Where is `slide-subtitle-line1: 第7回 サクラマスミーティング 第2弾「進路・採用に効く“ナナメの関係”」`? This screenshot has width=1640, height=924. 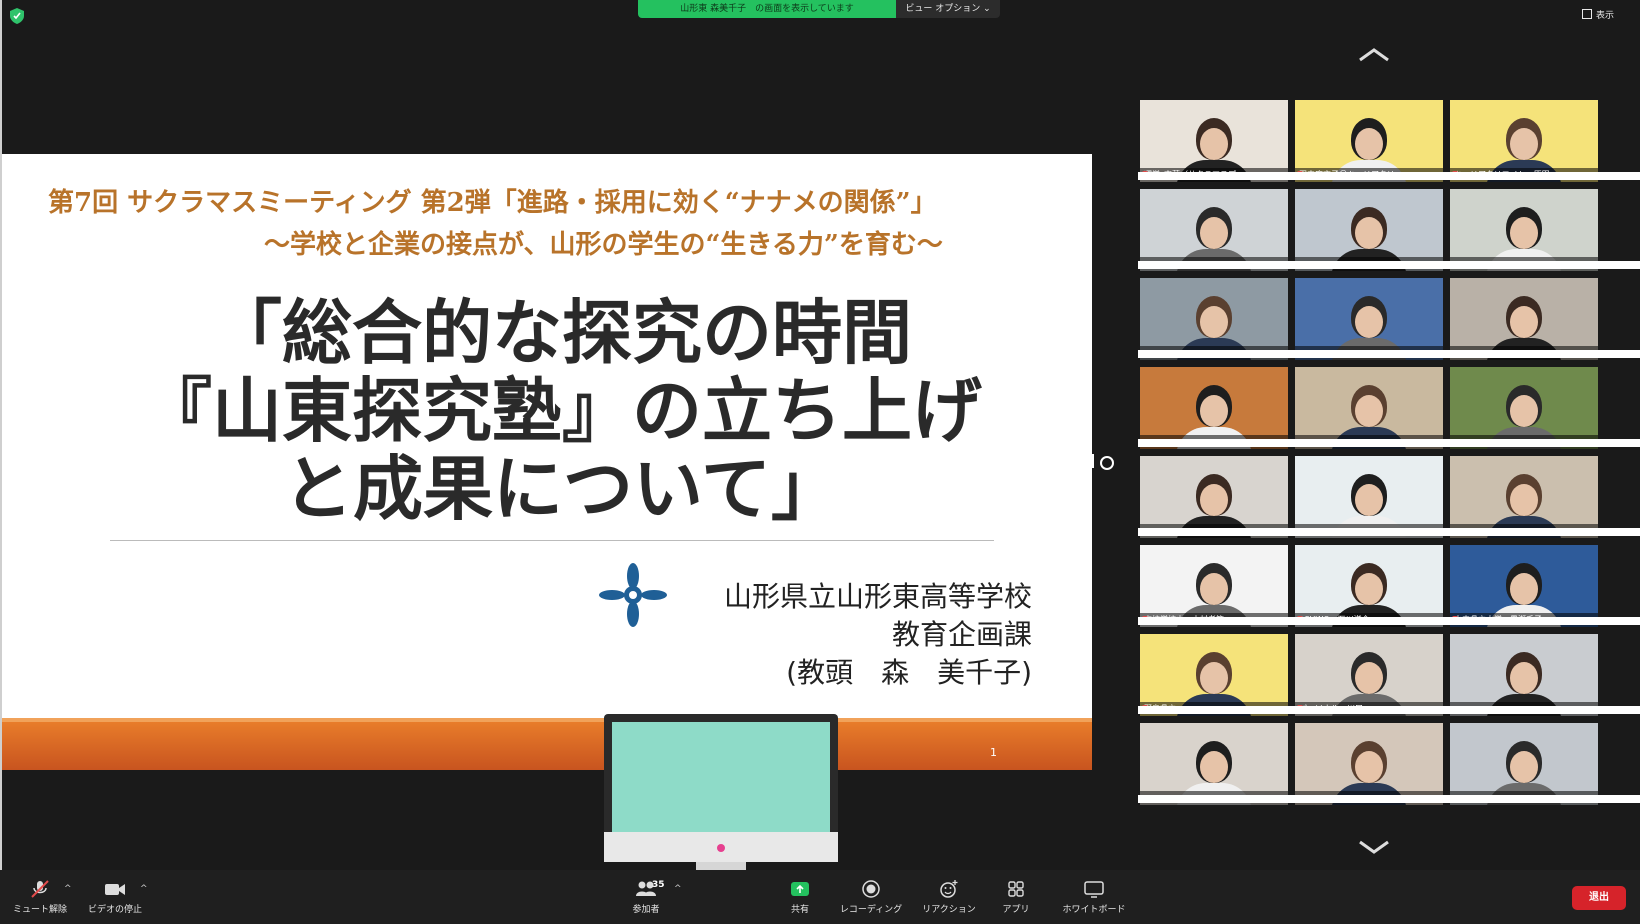
slide-subtitle-line1: 第7回 サクラマスミーティング 第2弾「進路・採用に効く“ナナメの関係”」 is located at coordinates (492, 203).